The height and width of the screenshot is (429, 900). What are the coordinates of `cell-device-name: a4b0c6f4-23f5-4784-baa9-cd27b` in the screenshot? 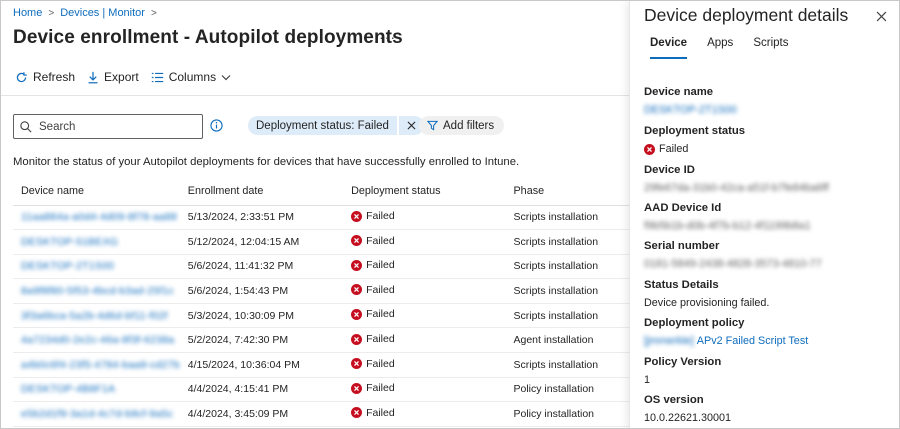 It's located at (96, 365).